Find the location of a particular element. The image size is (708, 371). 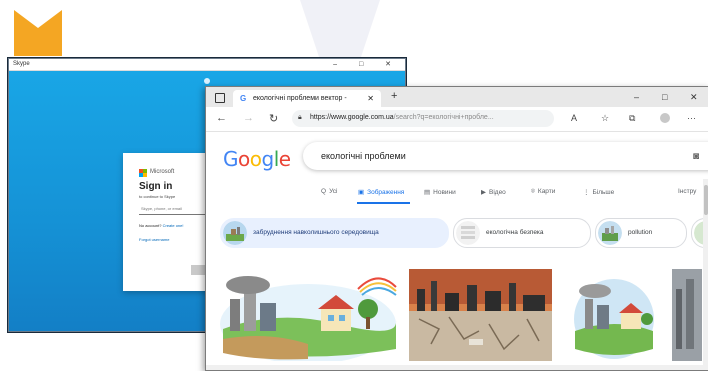

corner-ribbon-icon is located at coordinates (38, 33).